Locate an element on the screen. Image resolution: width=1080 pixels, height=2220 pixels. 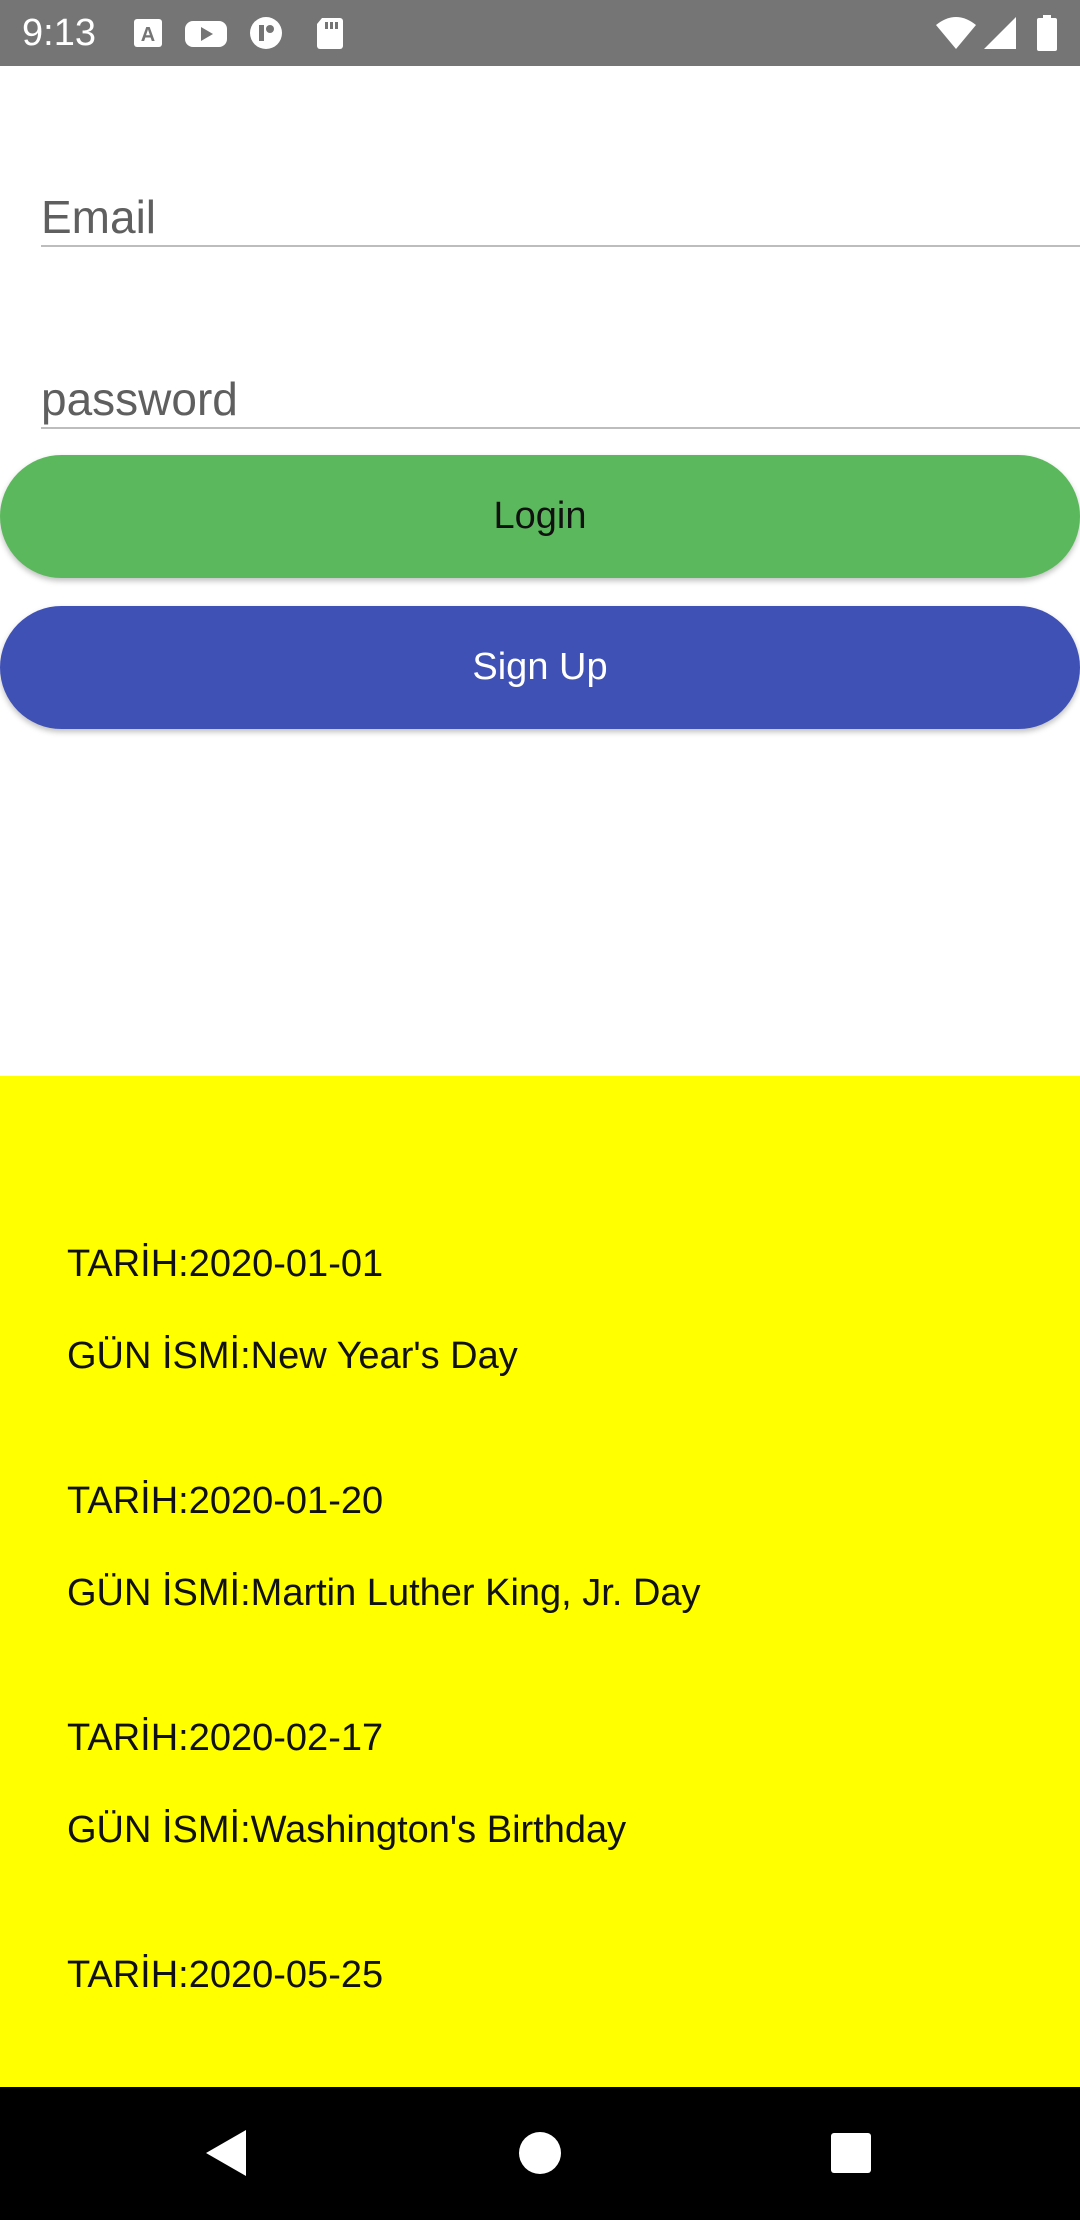
email-field is located at coordinates (560, 216).